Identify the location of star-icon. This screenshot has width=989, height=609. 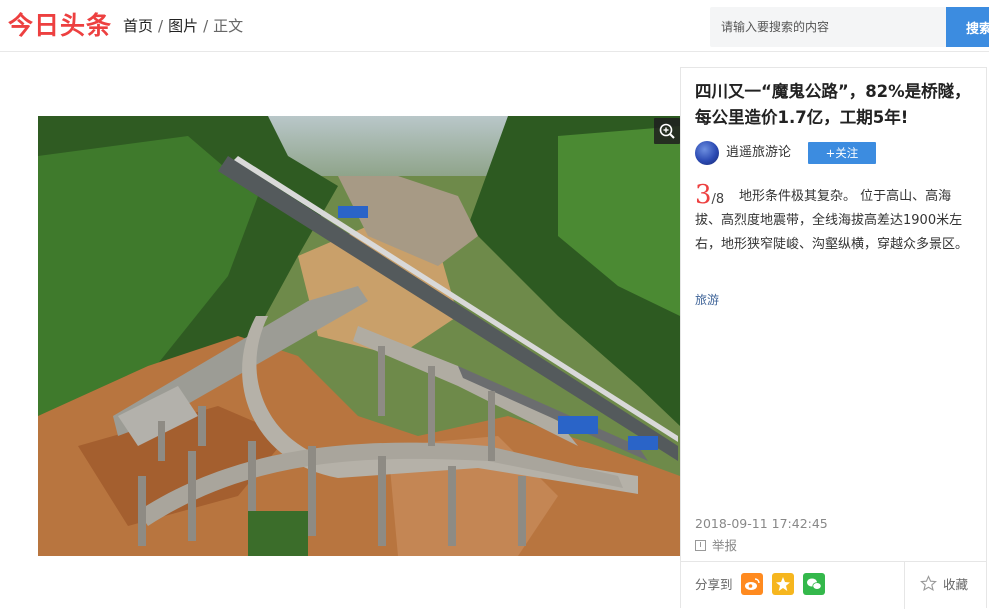
(928, 583).